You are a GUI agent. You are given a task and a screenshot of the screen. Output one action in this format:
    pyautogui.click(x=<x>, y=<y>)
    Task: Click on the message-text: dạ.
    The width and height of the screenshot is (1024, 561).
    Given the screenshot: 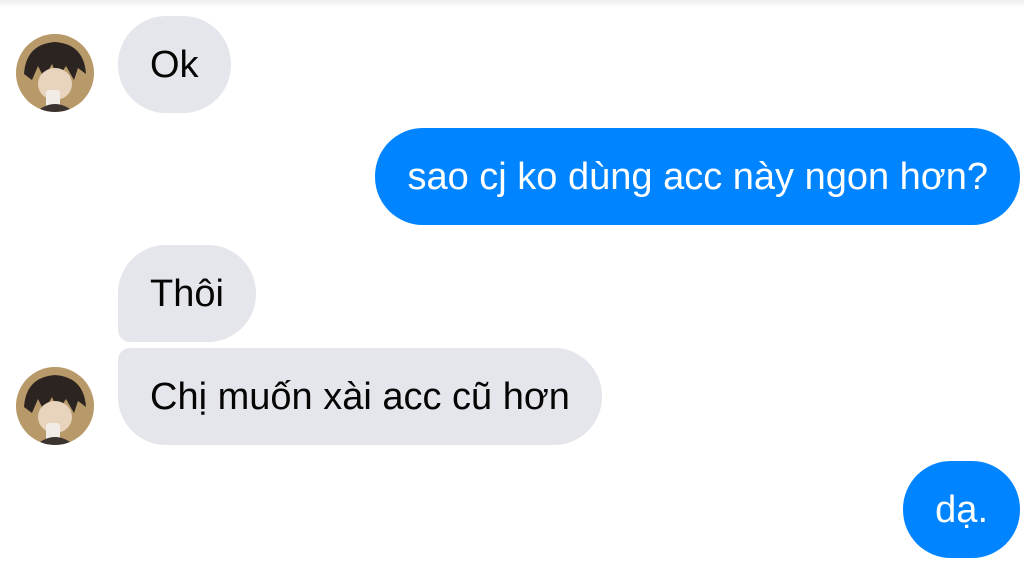 What is the action you would take?
    pyautogui.click(x=961, y=509)
    